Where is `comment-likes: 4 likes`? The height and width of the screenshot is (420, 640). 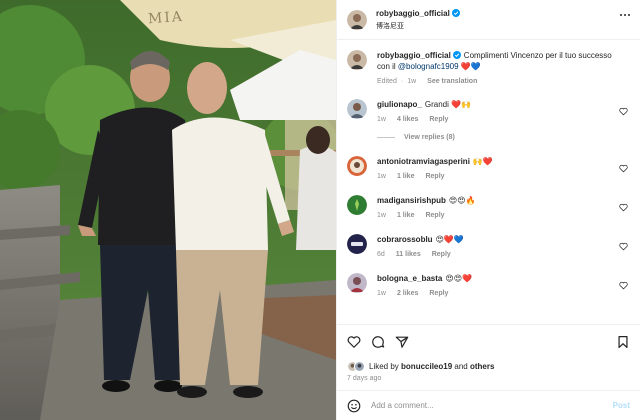
comment-likes: 4 likes is located at coordinates (407, 119).